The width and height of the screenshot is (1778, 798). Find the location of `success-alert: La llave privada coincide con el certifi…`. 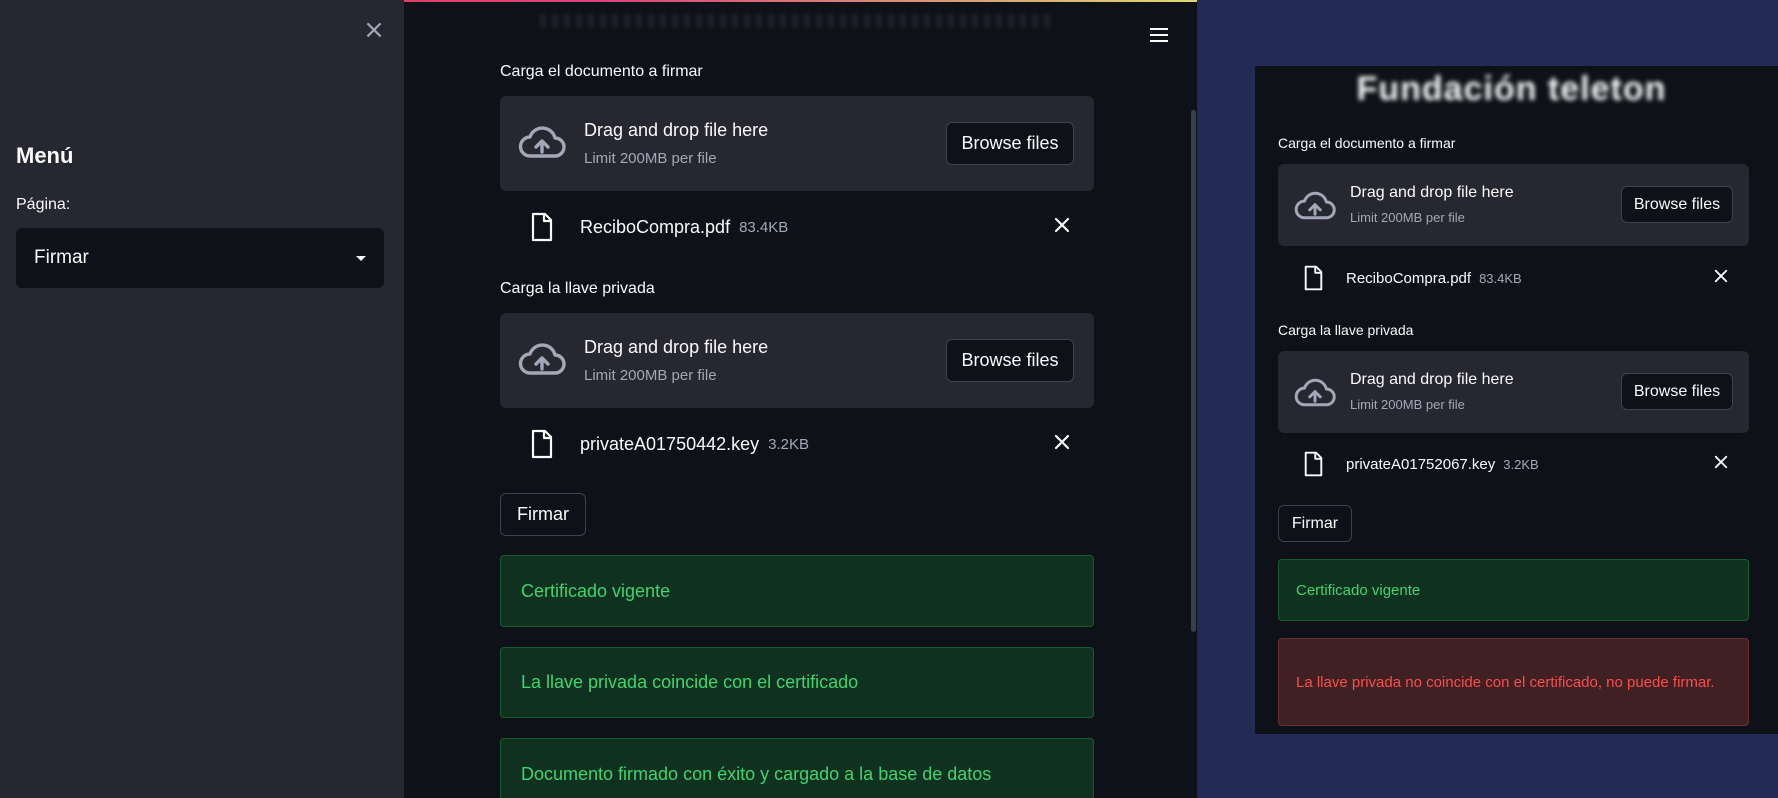

success-alert: La llave privada coincide con el certifi… is located at coordinates (797, 682).